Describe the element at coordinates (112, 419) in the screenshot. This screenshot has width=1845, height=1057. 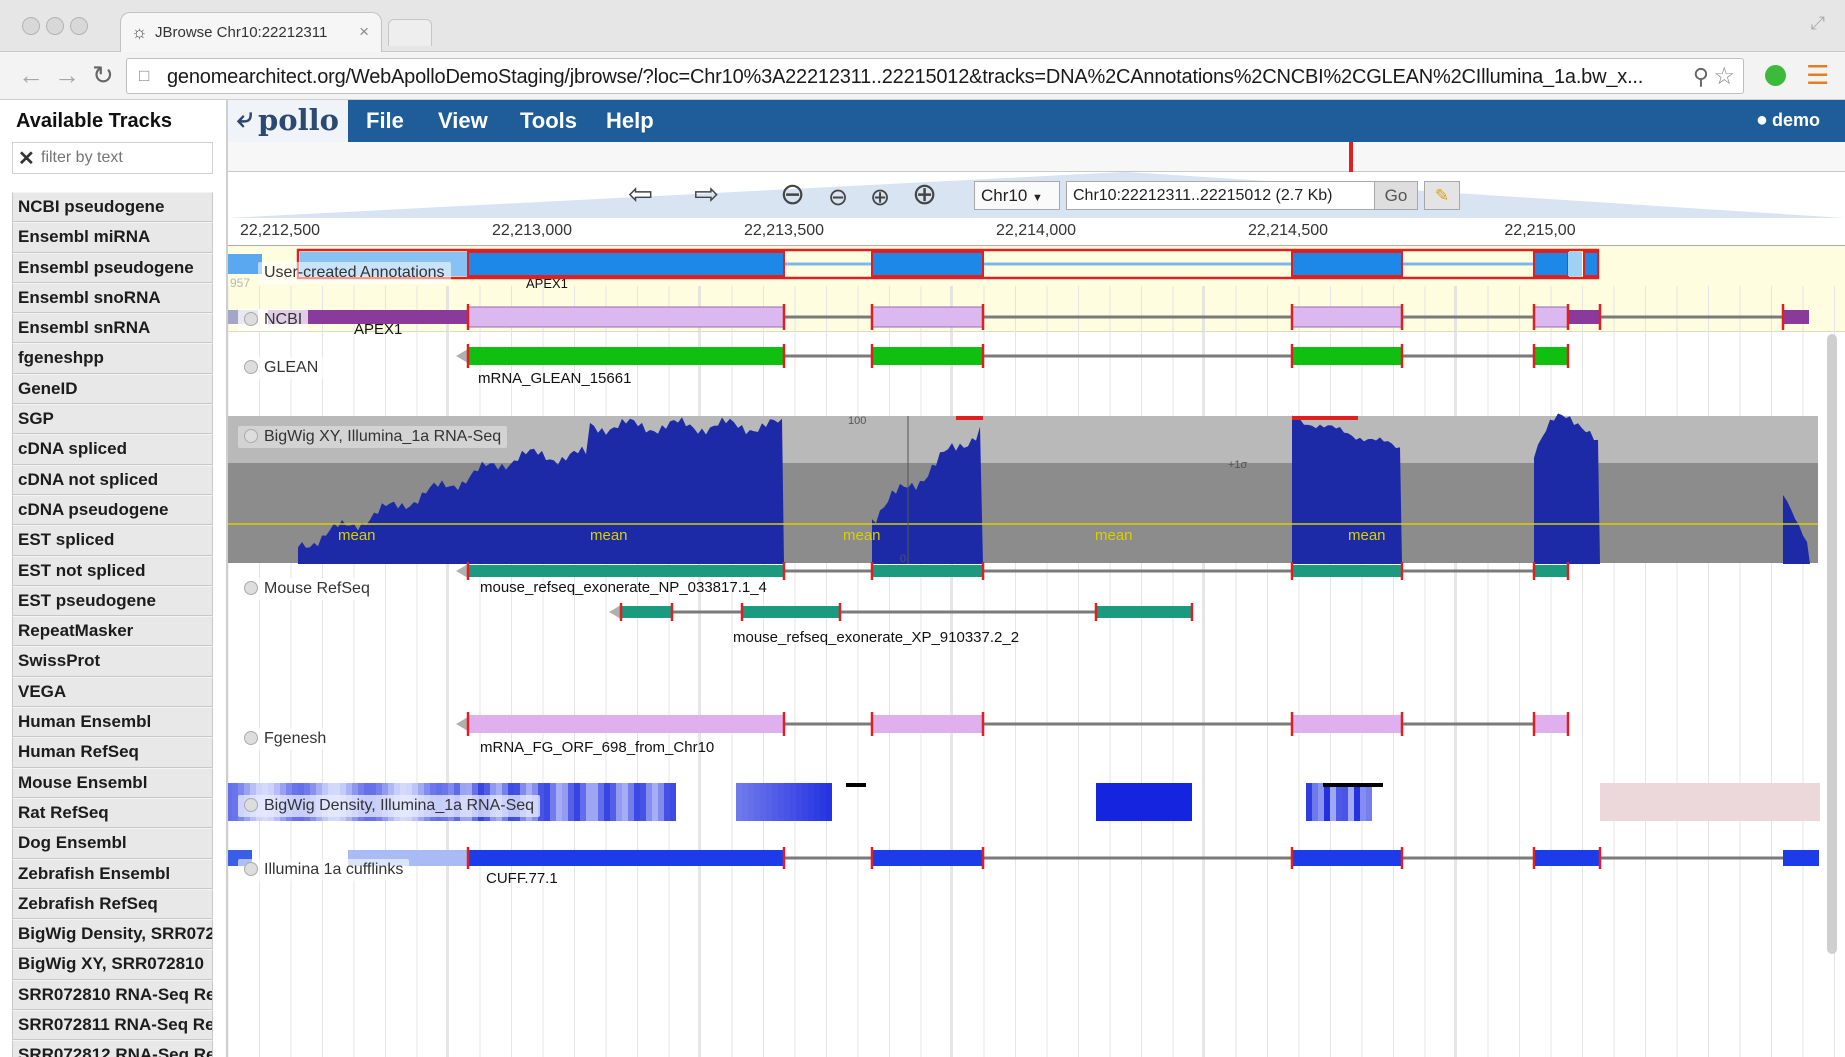
I see `available-track-item: SGP` at that location.